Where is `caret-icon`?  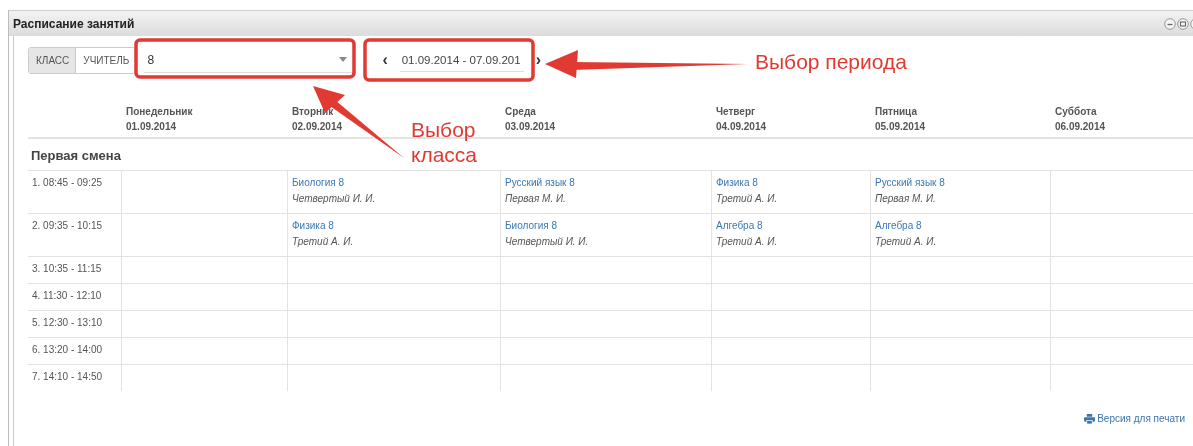 caret-icon is located at coordinates (343, 59).